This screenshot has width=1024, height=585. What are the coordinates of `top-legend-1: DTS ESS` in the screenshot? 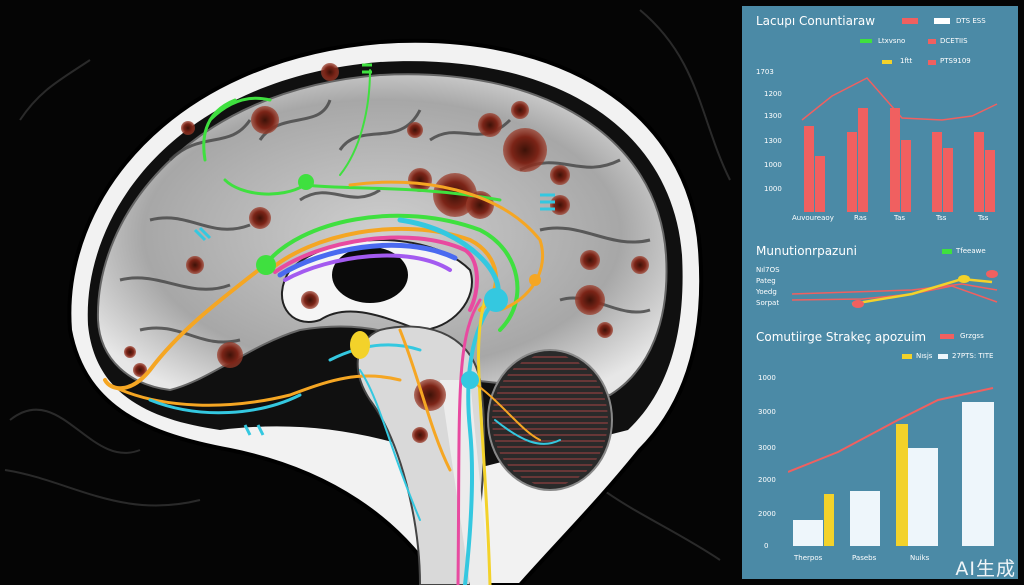 It's located at (971, 21).